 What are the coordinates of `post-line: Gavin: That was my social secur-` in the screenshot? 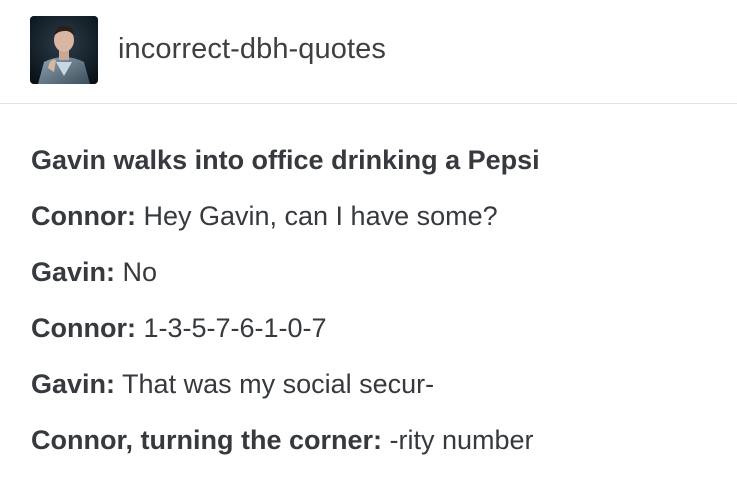 It's located at (376, 384).